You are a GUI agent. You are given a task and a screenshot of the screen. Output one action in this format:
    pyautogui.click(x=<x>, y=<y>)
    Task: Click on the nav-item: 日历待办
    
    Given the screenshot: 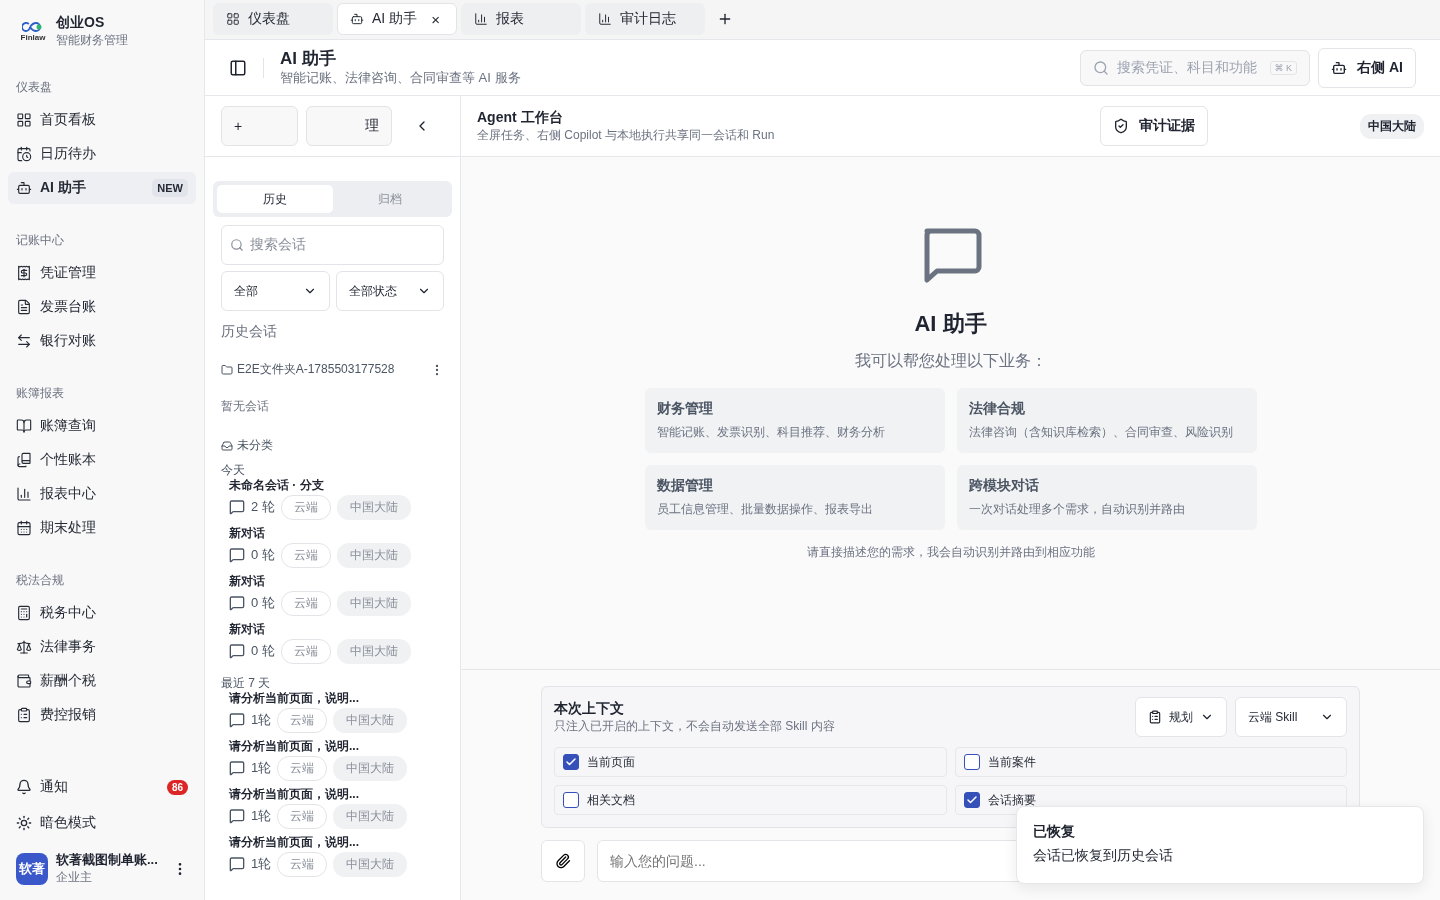 What is the action you would take?
    pyautogui.click(x=102, y=154)
    